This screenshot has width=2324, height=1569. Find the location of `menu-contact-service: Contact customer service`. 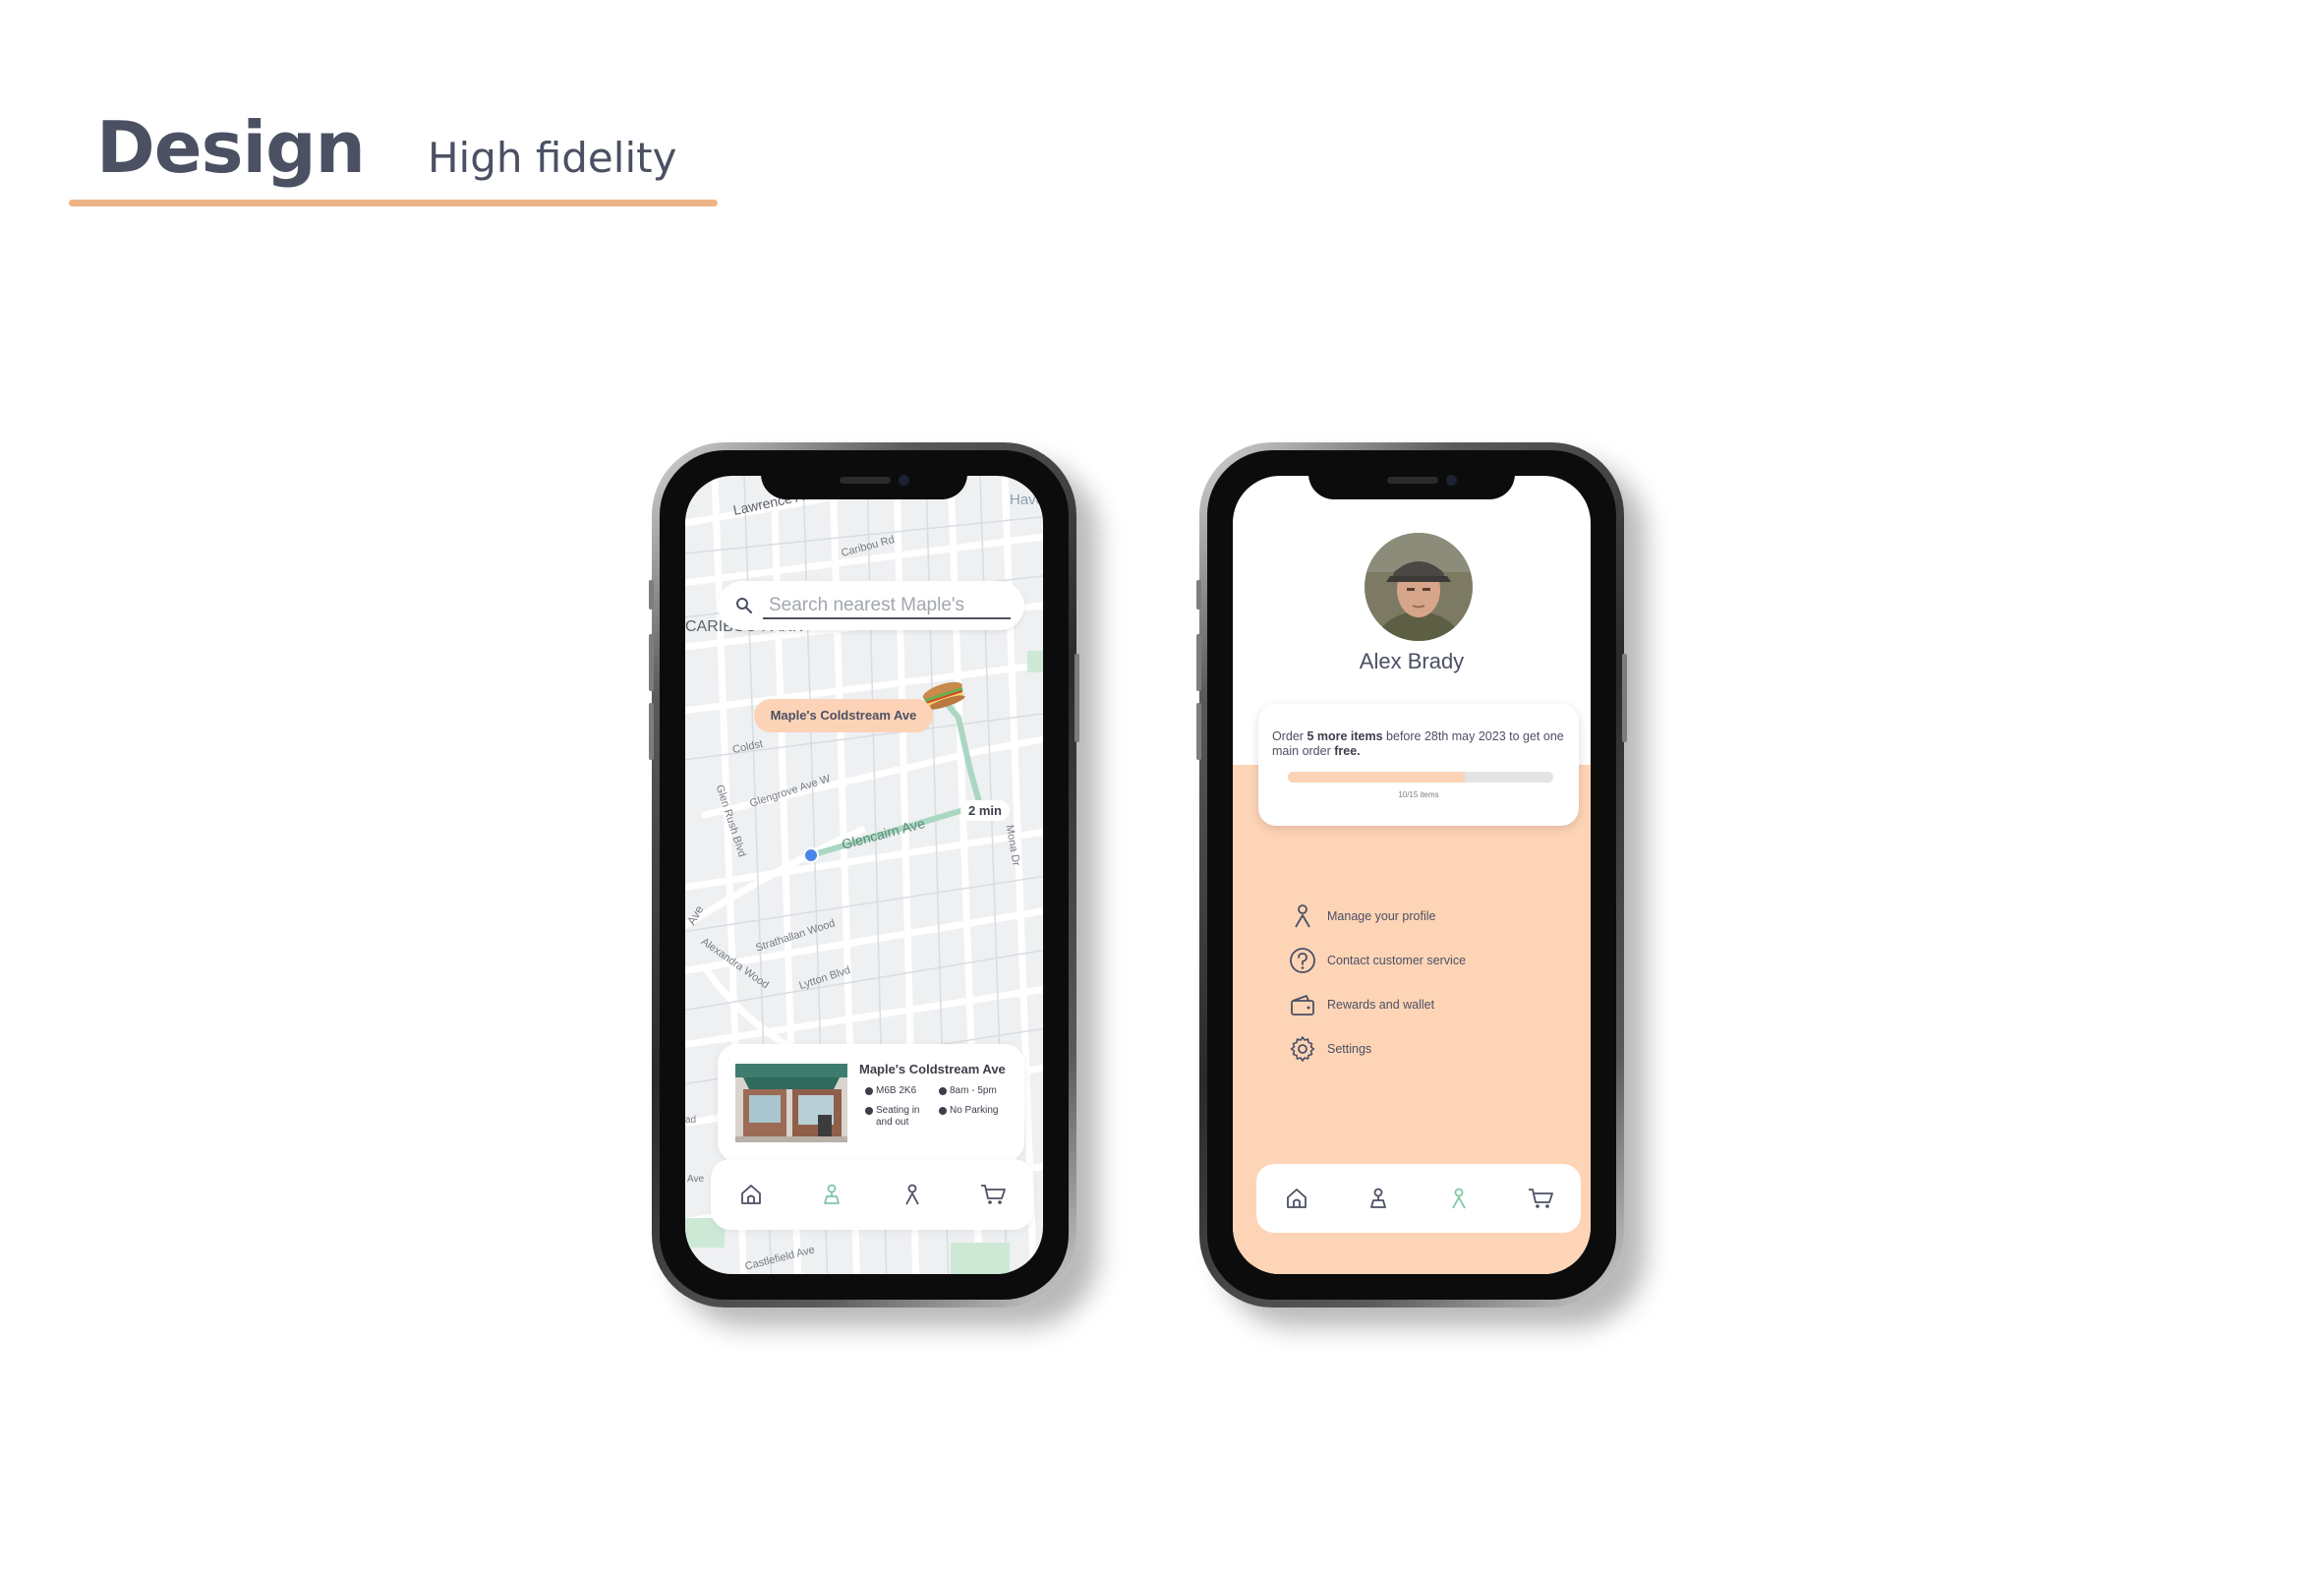

menu-contact-service: Contact customer service is located at coordinates (1377, 960).